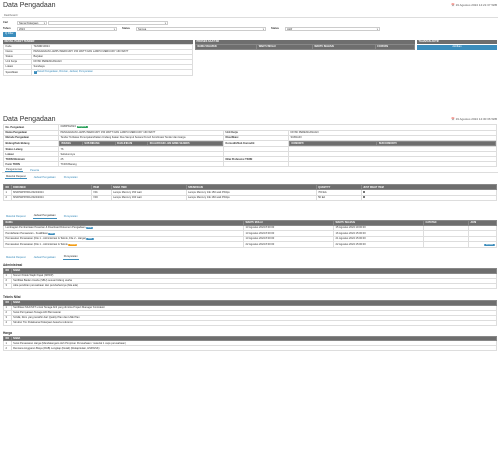  Describe the element at coordinates (71, 217) in the screenshot. I see `tab-persyaratan-2: Persyaratan` at that location.